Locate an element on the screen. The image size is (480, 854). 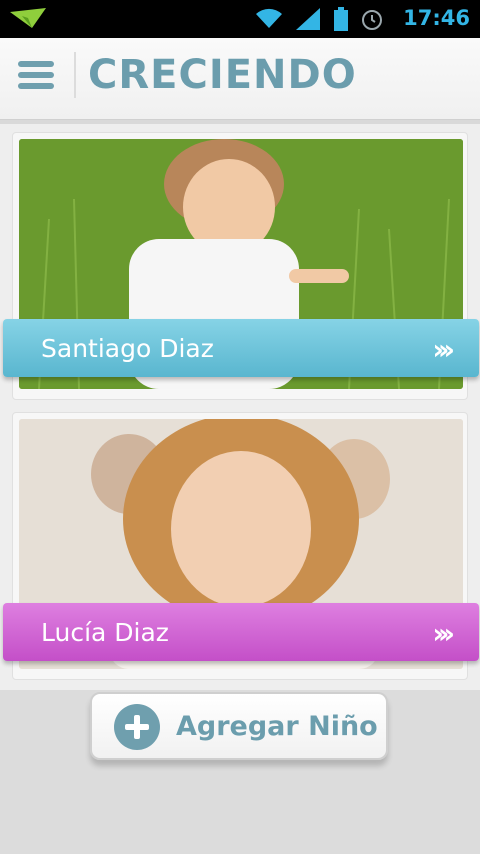
child-name: Lucía Diaz is located at coordinates (105, 632).